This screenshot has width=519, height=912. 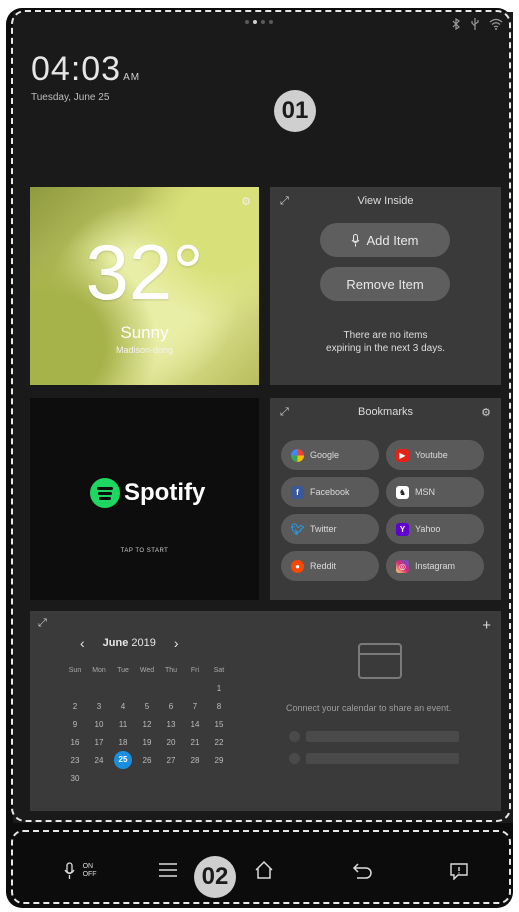 What do you see at coordinates (123, 706) in the screenshot?
I see `calendar-day: 4` at bounding box center [123, 706].